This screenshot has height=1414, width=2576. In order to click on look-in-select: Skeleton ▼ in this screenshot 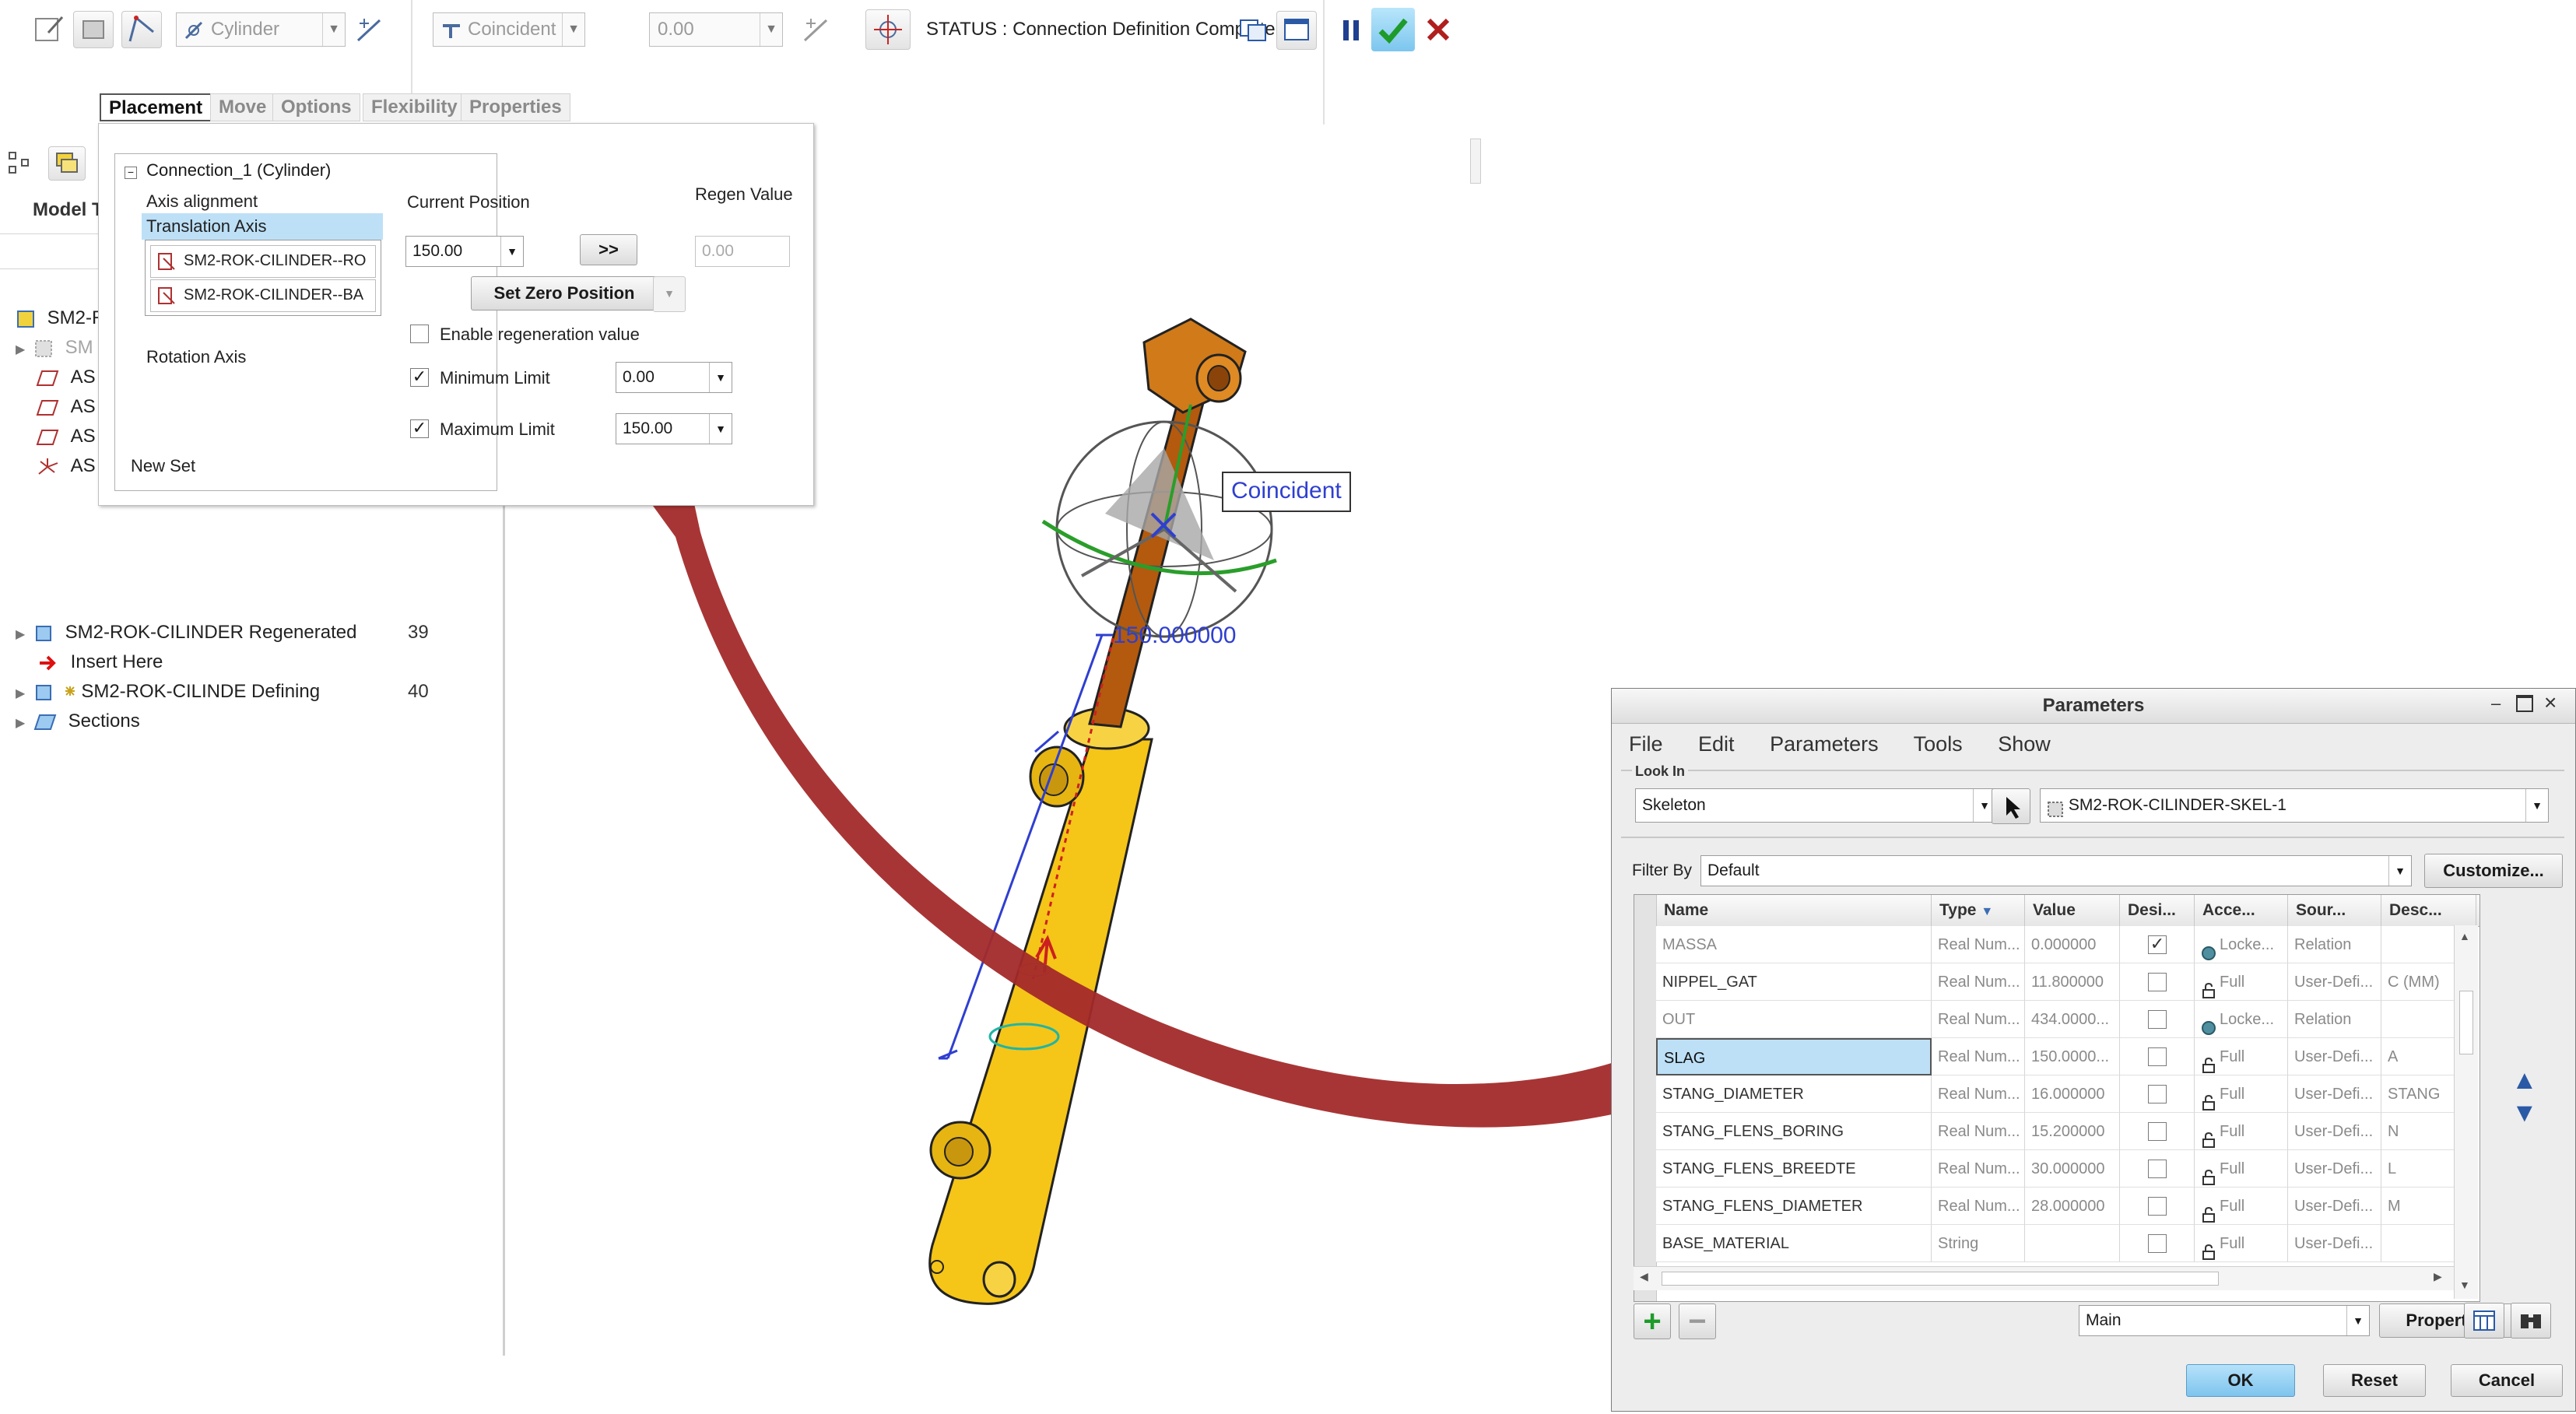, I will do `click(1815, 805)`.